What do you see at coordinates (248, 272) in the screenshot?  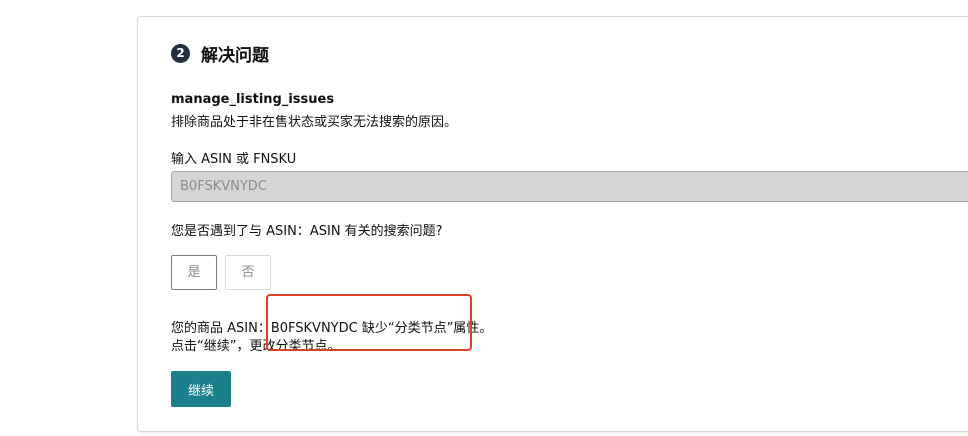 I see `no-button: 否` at bounding box center [248, 272].